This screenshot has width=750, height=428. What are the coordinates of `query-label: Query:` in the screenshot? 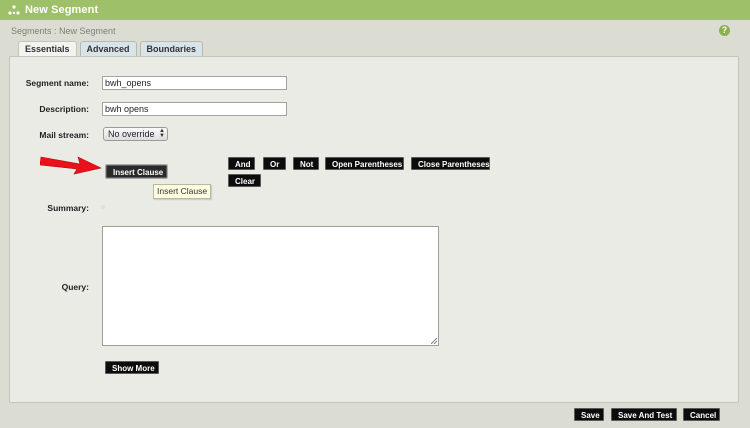 It's located at (75, 287).